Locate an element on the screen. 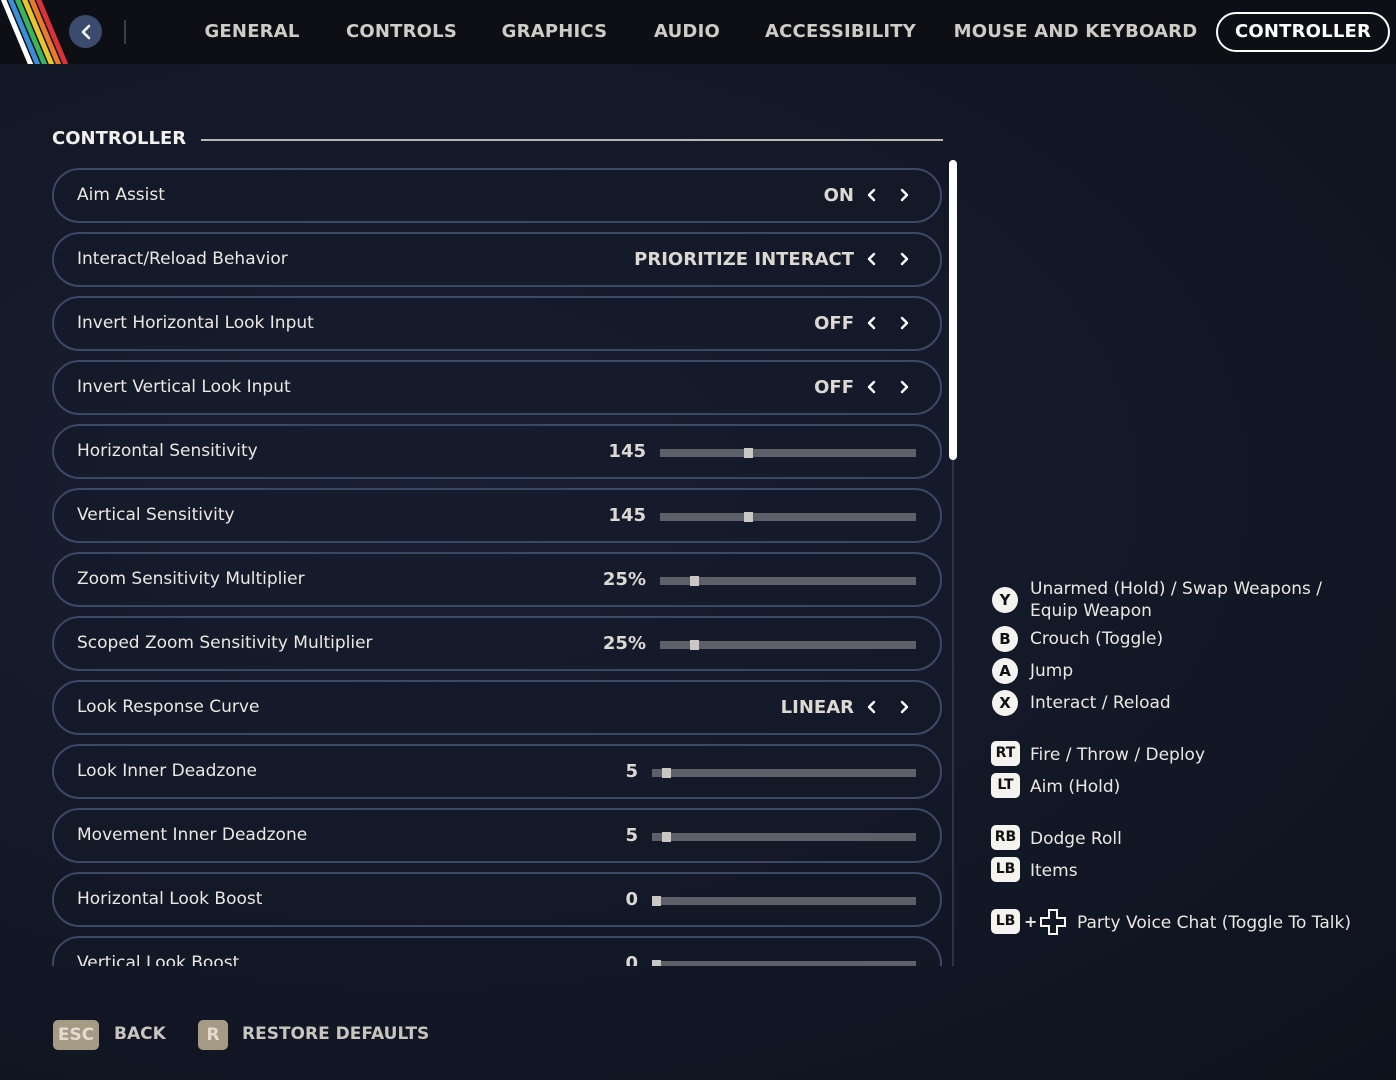  setting-label: Scoped Zoom Sensitivity Multiplier is located at coordinates (225, 643).